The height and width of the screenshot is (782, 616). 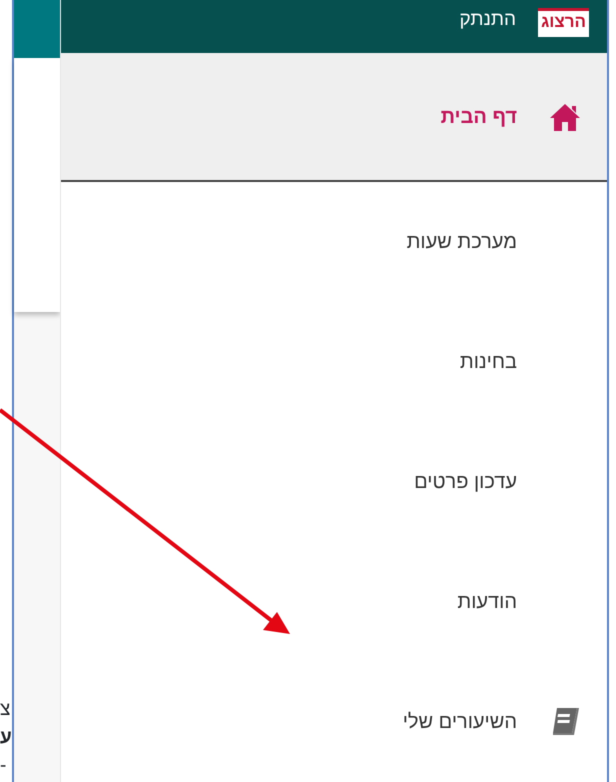 I want to click on menu-item: דף הבית, so click(x=334, y=117).